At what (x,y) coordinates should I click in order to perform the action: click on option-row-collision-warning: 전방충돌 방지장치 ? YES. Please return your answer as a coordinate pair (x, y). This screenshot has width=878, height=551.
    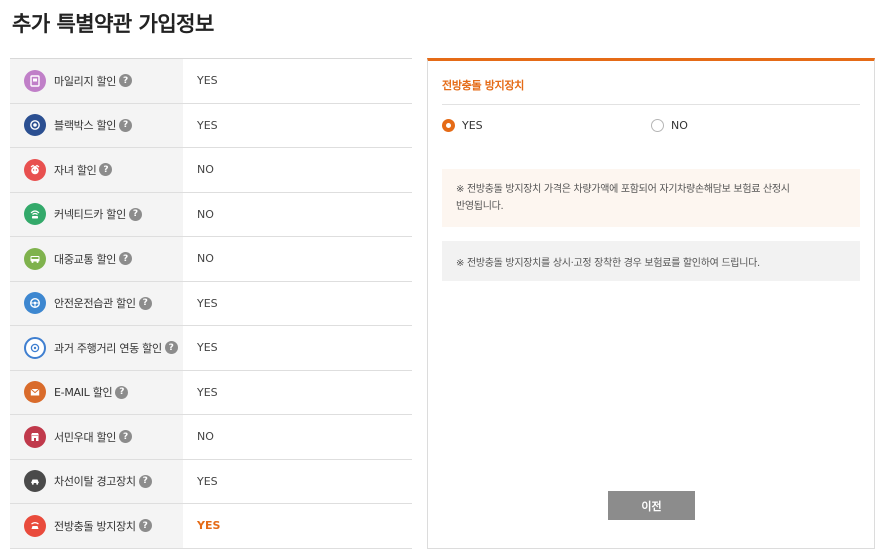
    Looking at the image, I should click on (211, 526).